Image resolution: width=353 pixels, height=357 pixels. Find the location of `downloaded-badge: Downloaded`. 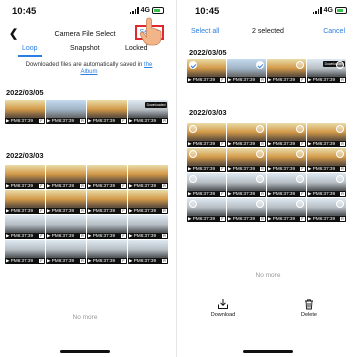

downloaded-badge: Downloaded is located at coordinates (156, 105).